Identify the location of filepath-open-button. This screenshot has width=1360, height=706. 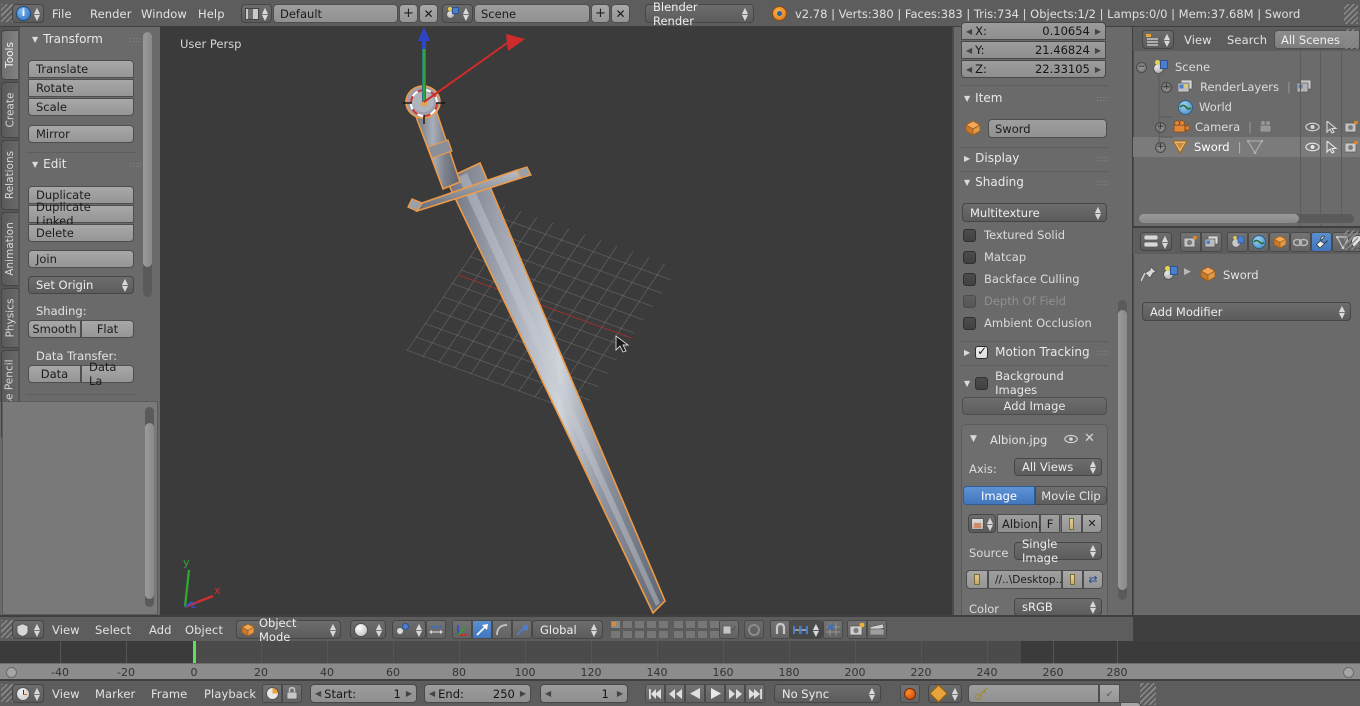
(1072, 579).